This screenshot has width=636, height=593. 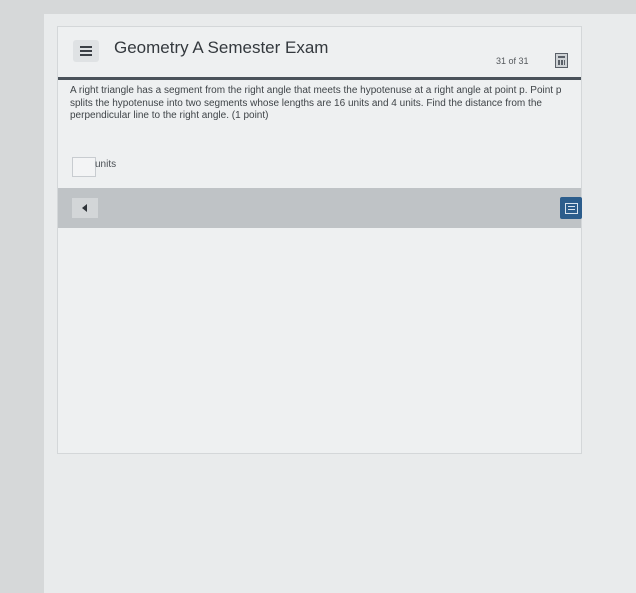 I want to click on back-arrow-icon, so click(x=84, y=208).